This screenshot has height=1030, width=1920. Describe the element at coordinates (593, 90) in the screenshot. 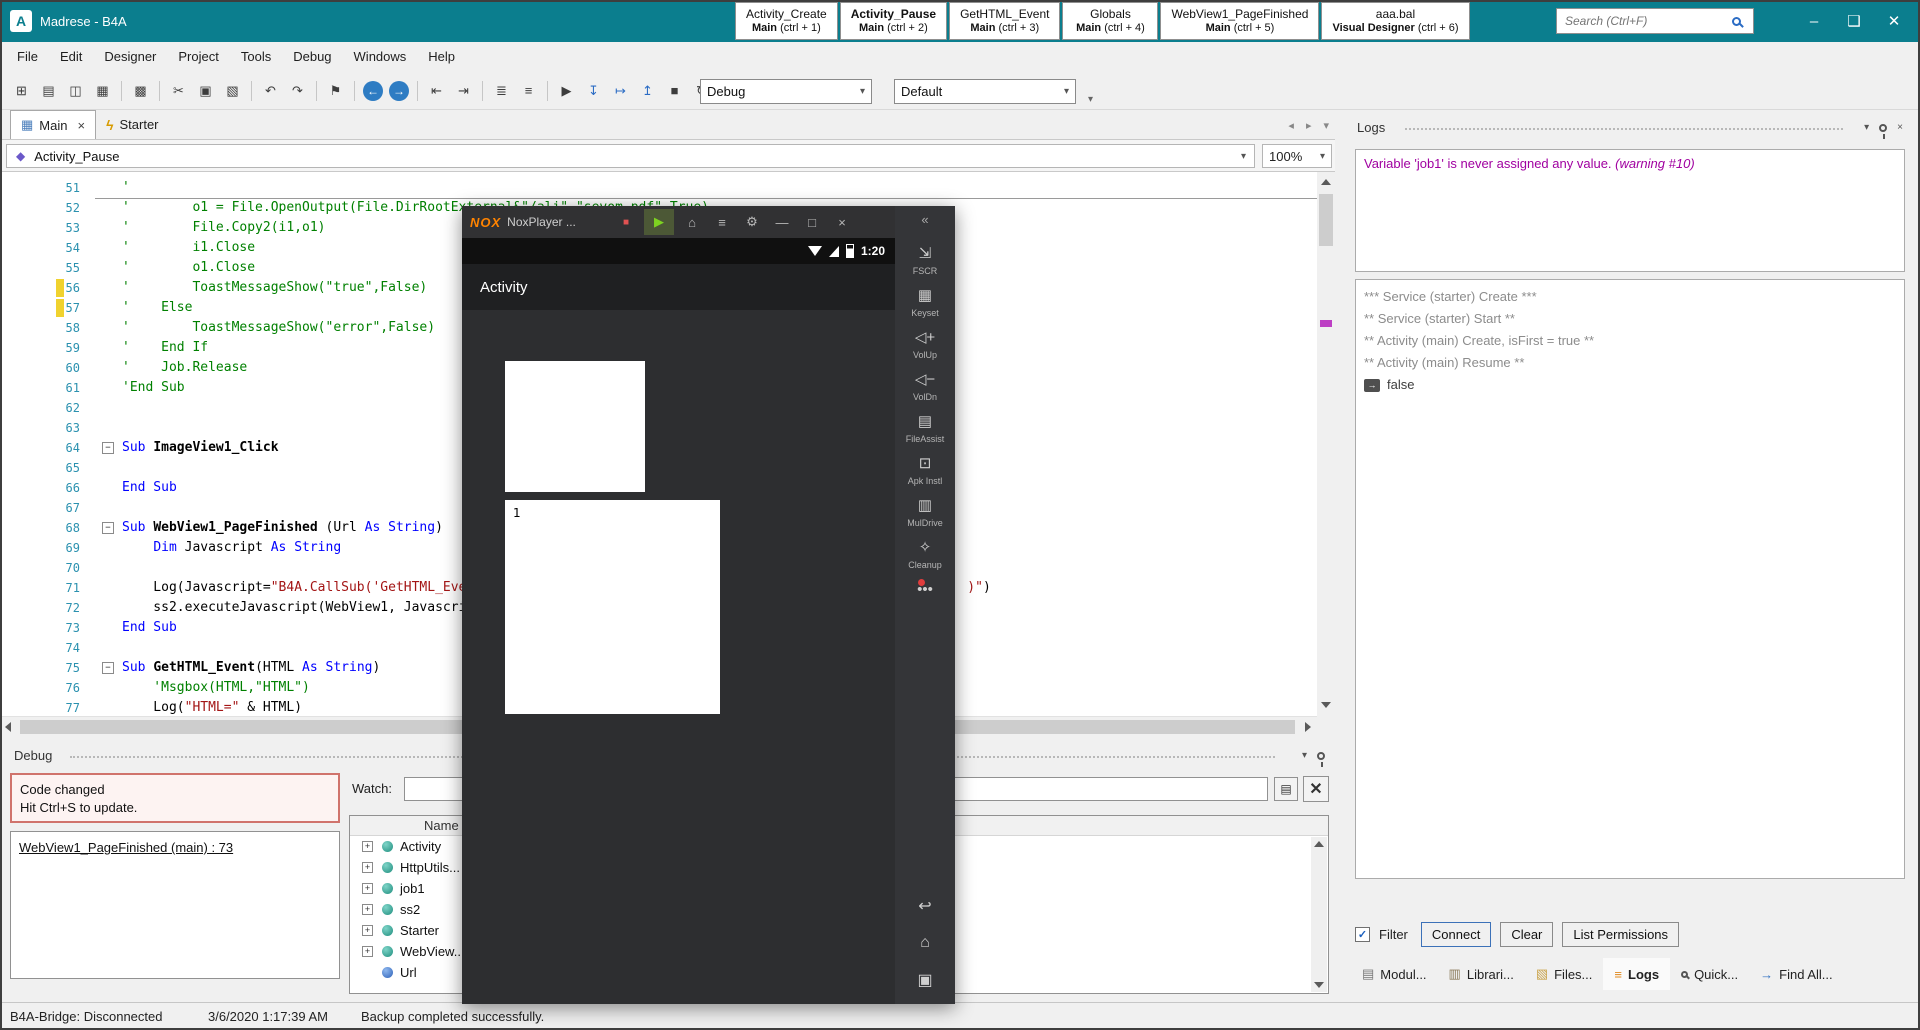

I see `step-into-button: ↧` at that location.